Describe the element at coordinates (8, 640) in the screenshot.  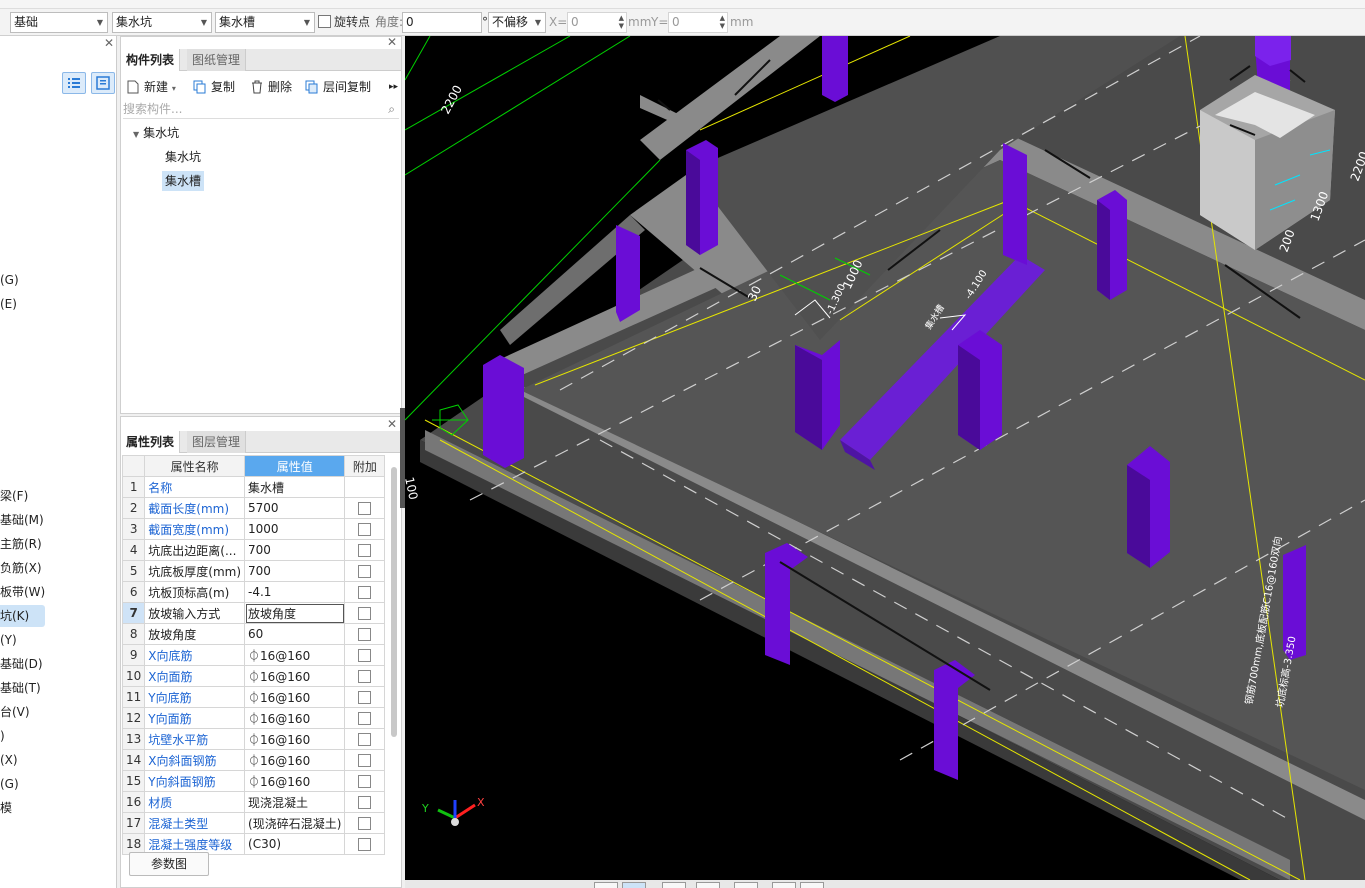
I see `nav-item: (Y)` at that location.